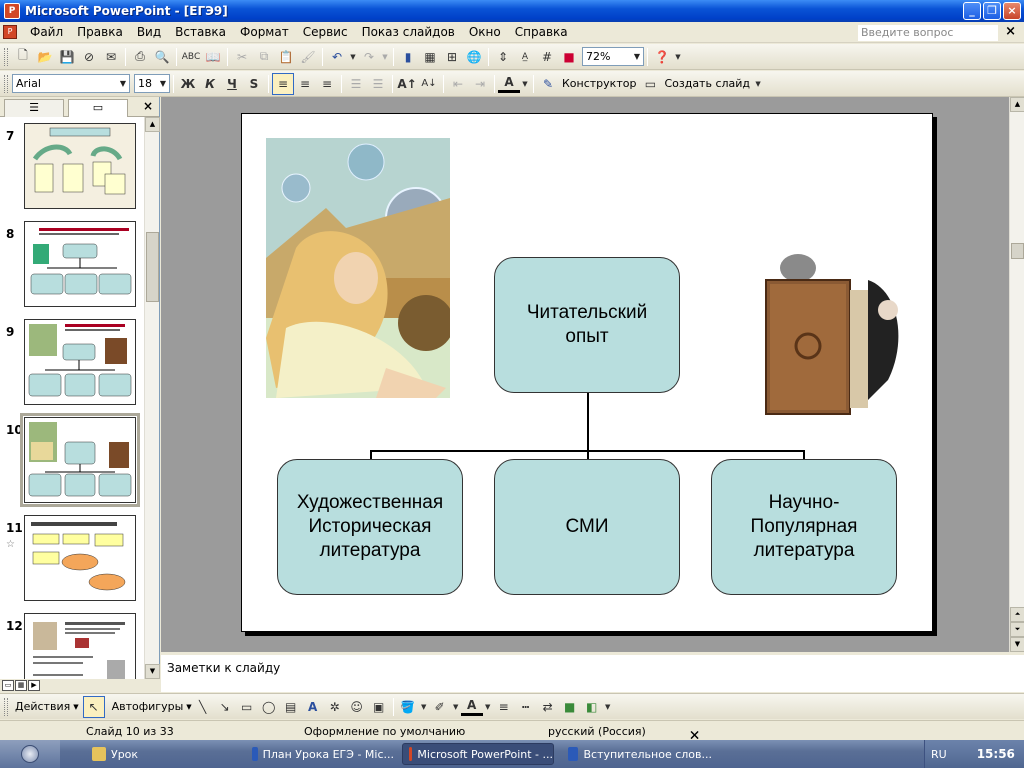  I want to click on format-painter-icon: 🖌, so click(308, 57).